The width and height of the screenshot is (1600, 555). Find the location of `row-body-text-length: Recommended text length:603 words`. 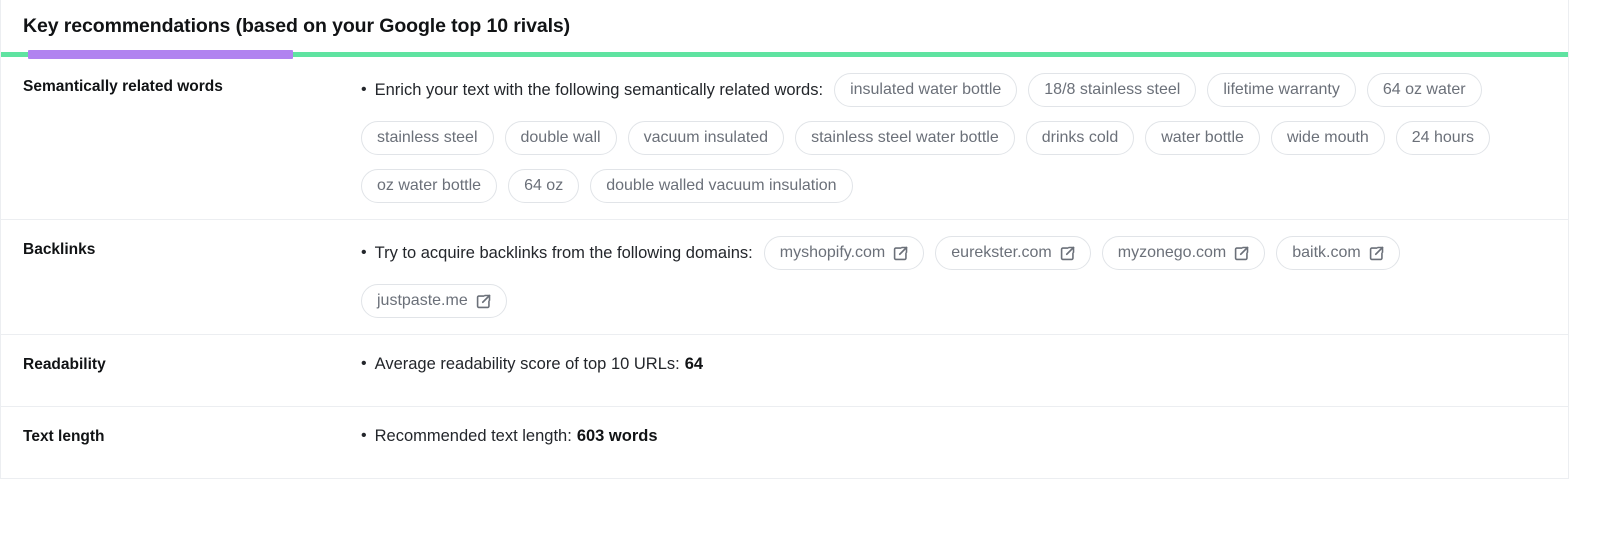

row-body-text-length: Recommended text length:603 words is located at coordinates (964, 436).